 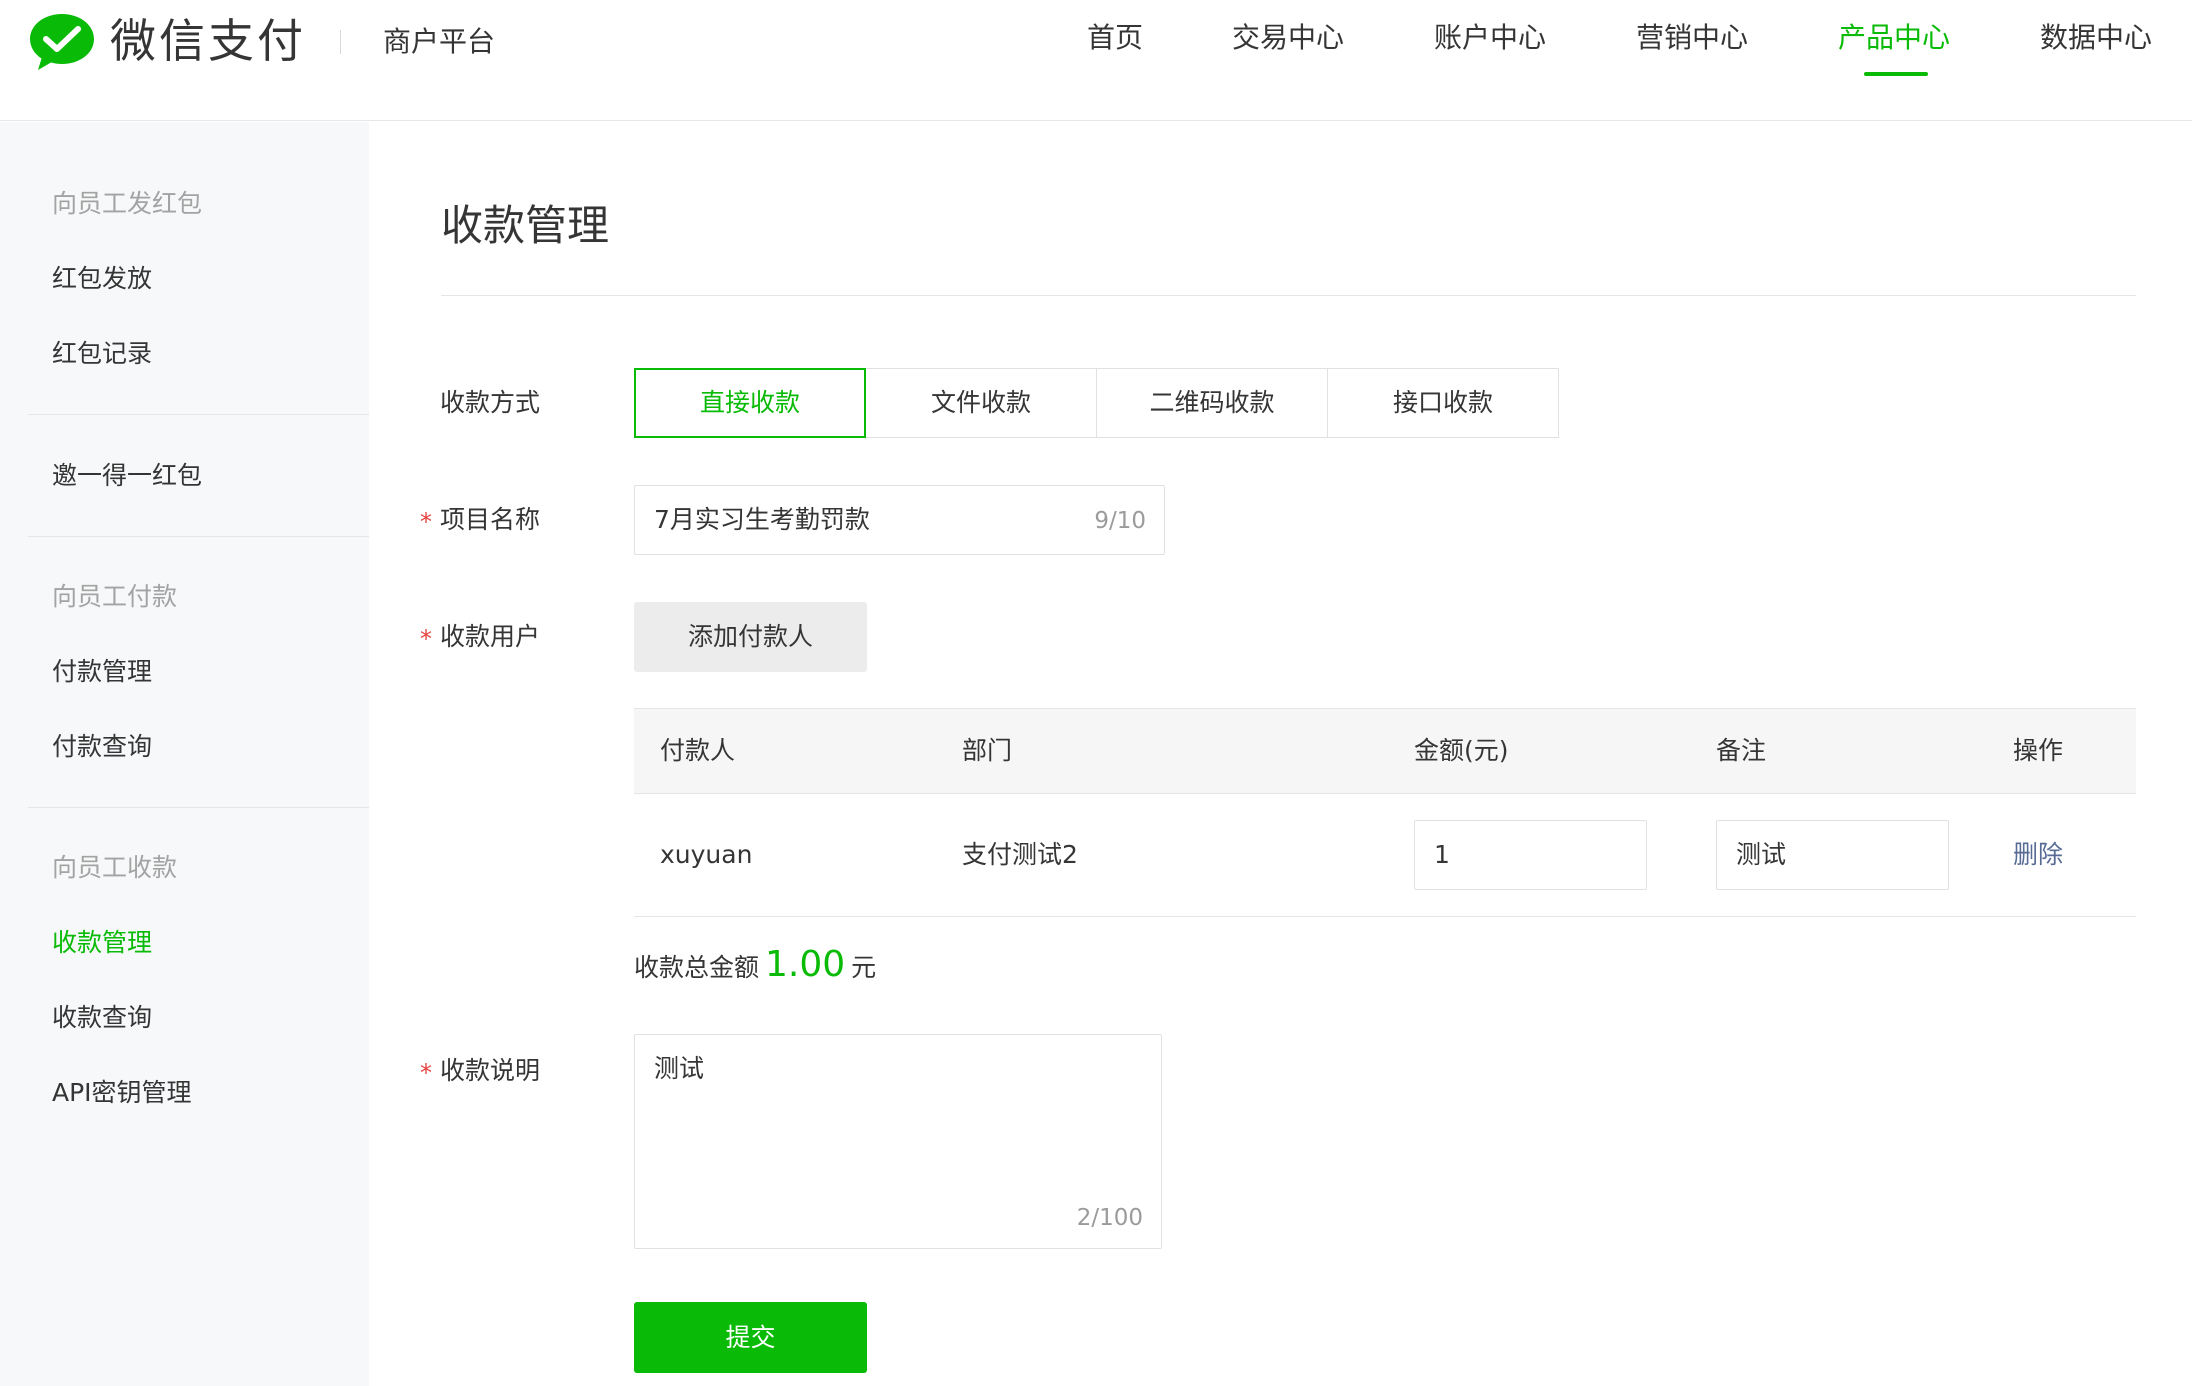 I want to click on total-amount-line: 收款总金额 1.00 元, so click(x=755, y=966).